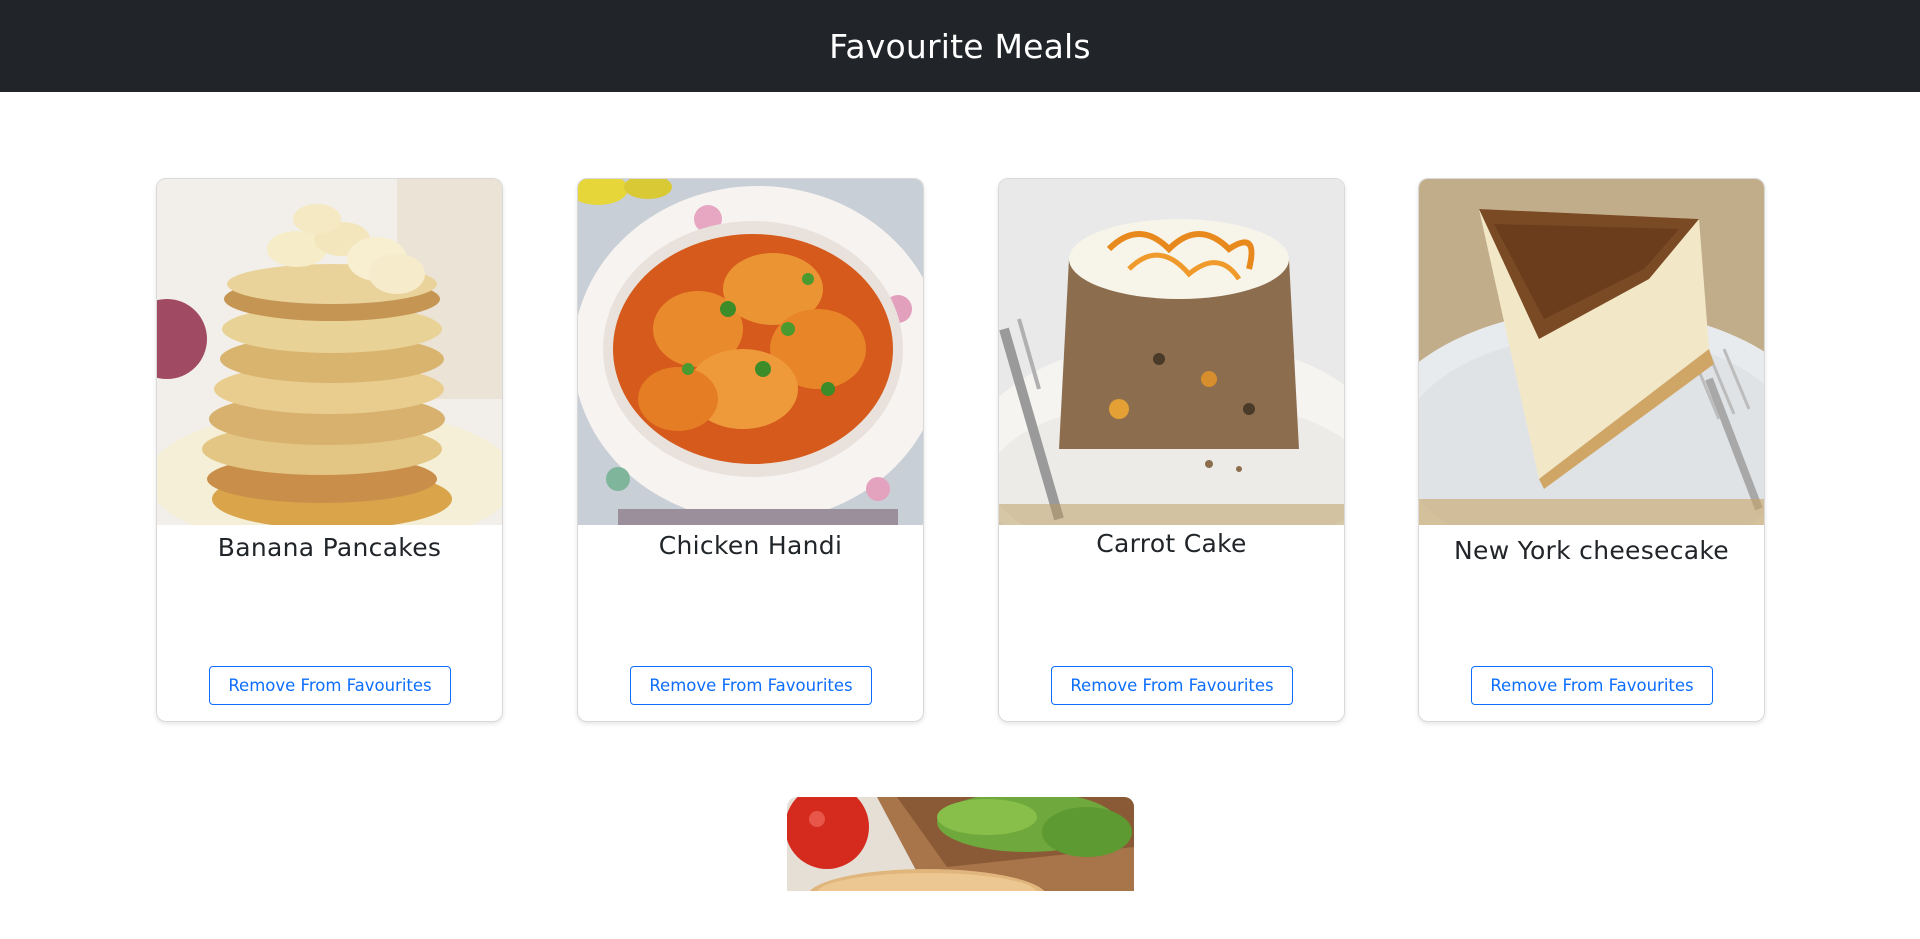  What do you see at coordinates (750, 545) in the screenshot?
I see `meal-title: Chicken Handi` at bounding box center [750, 545].